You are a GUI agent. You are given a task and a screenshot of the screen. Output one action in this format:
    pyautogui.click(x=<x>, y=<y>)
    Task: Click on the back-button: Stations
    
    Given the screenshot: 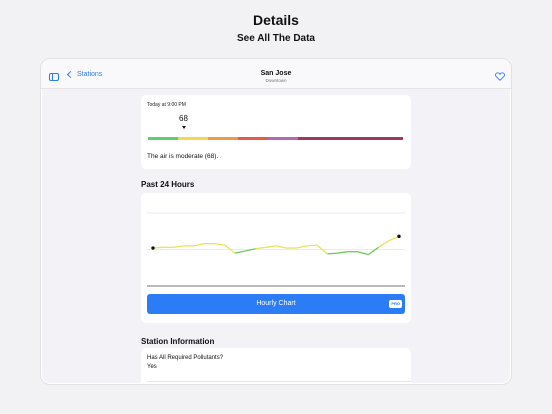 What is the action you would take?
    pyautogui.click(x=84, y=74)
    